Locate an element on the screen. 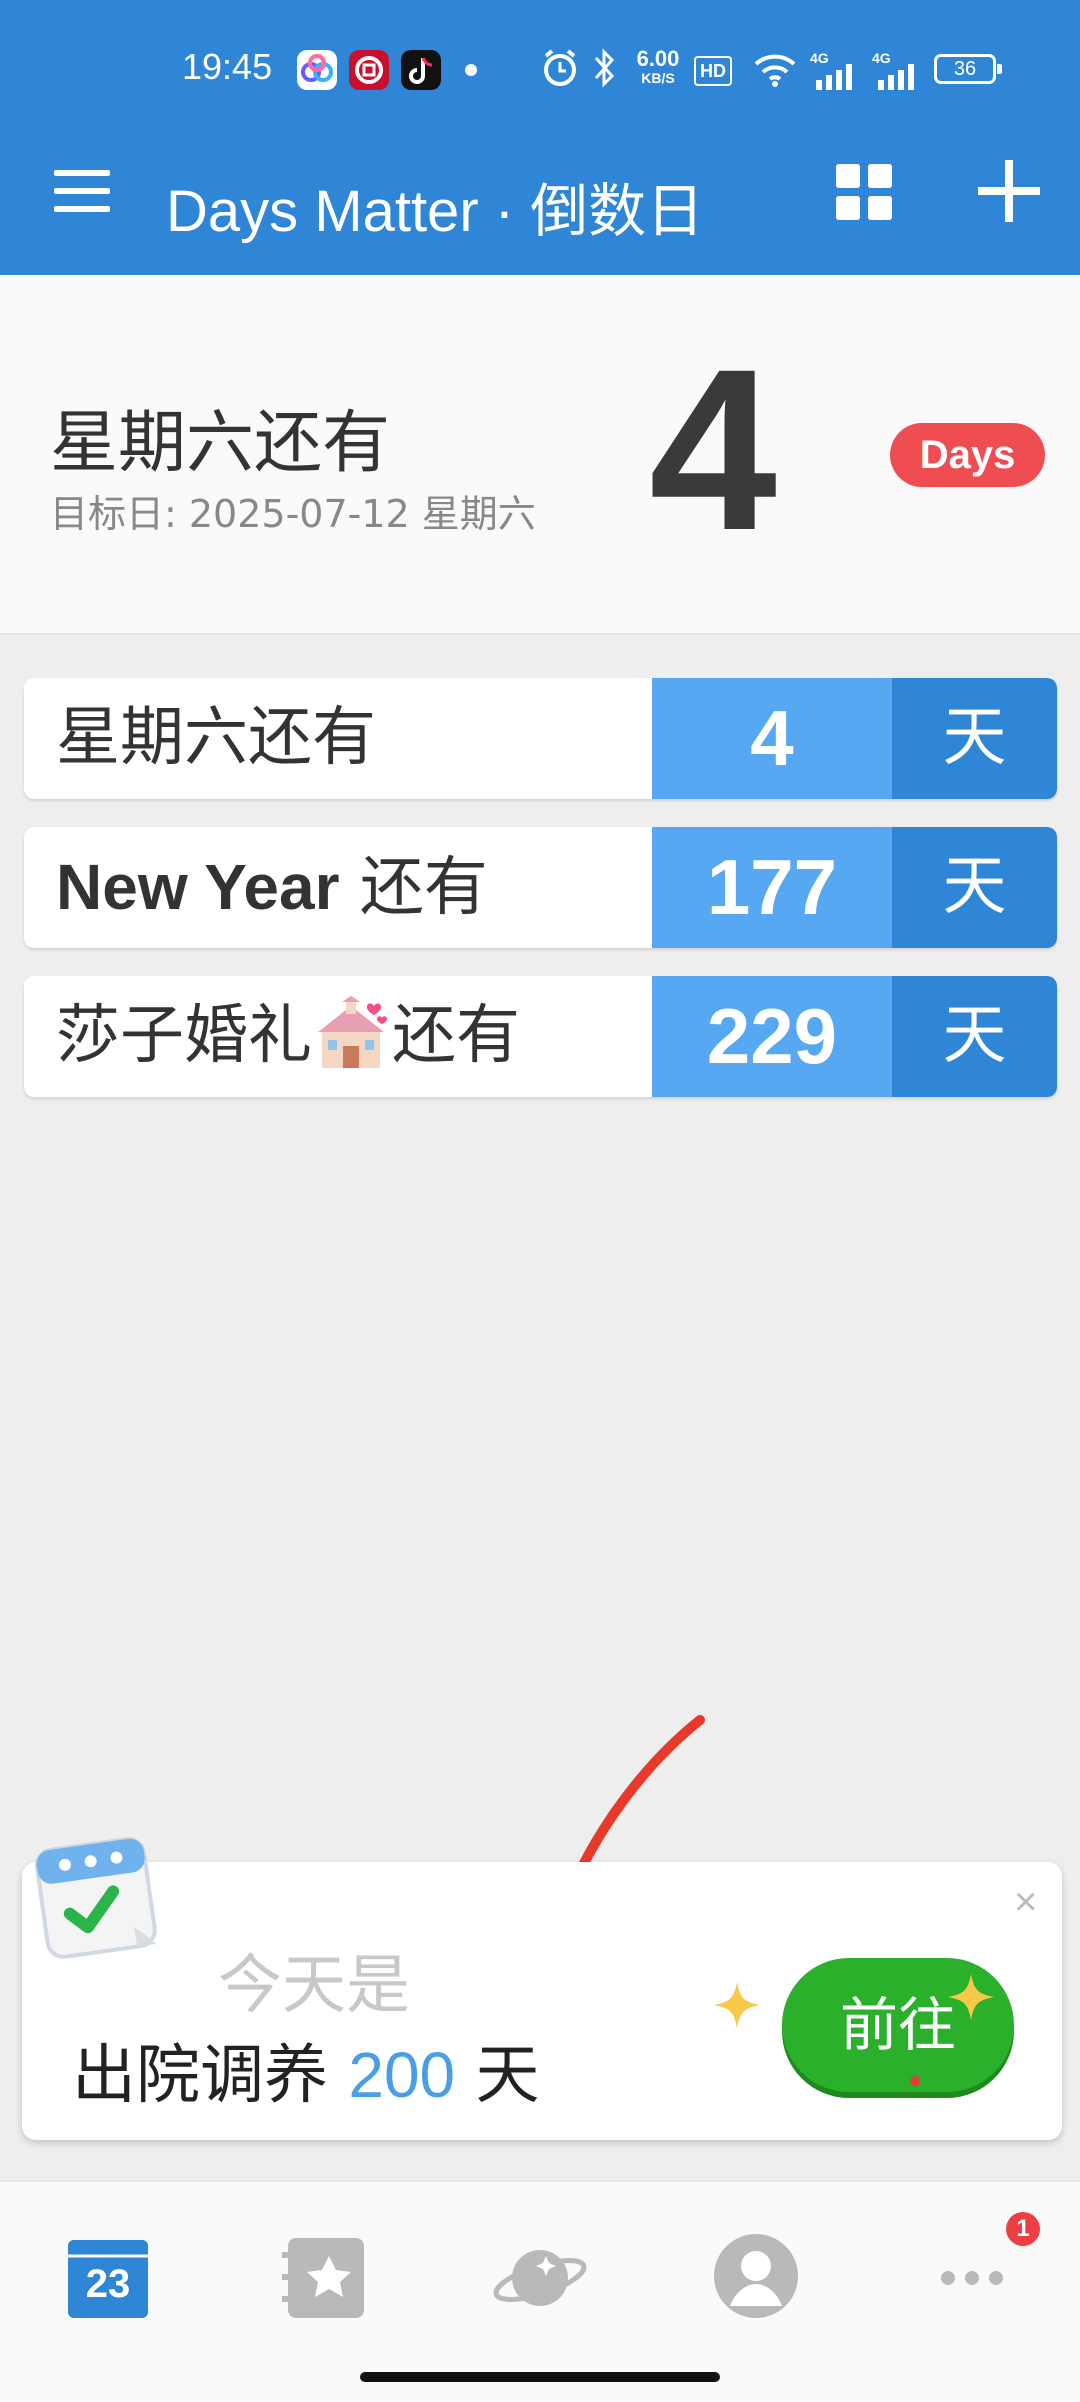  today-popup-card: 今天是 × 出院调养 200 天 前往 is located at coordinates (542, 2001).